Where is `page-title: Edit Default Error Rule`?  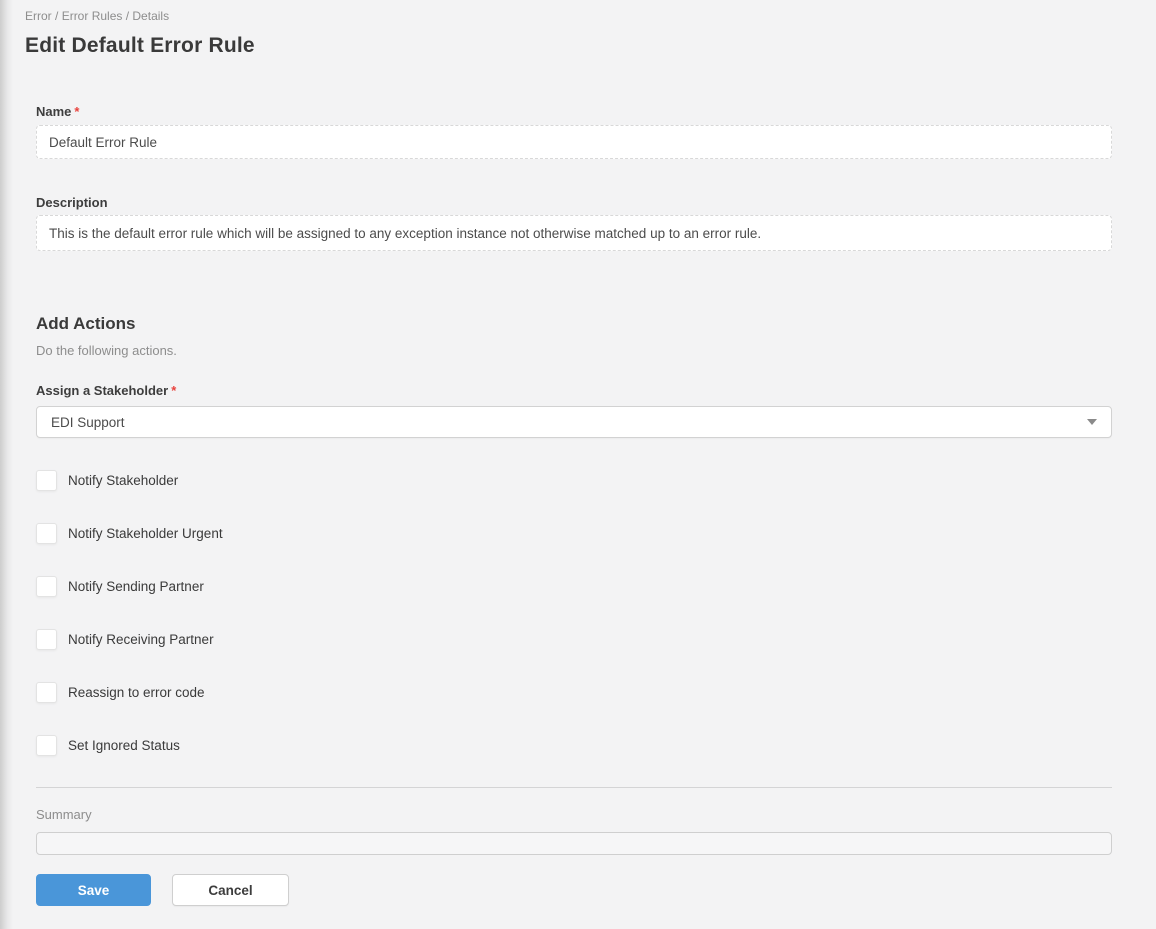
page-title: Edit Default Error Rule is located at coordinates (140, 45).